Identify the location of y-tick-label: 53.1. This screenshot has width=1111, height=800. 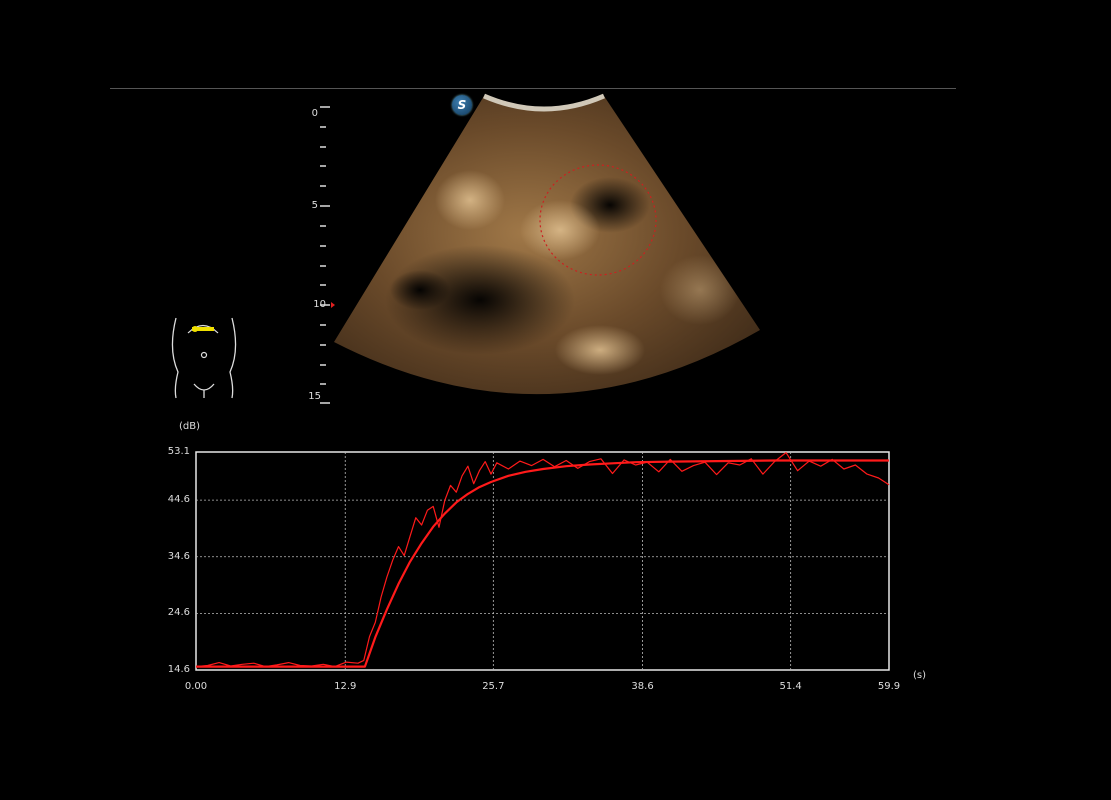
(178, 451).